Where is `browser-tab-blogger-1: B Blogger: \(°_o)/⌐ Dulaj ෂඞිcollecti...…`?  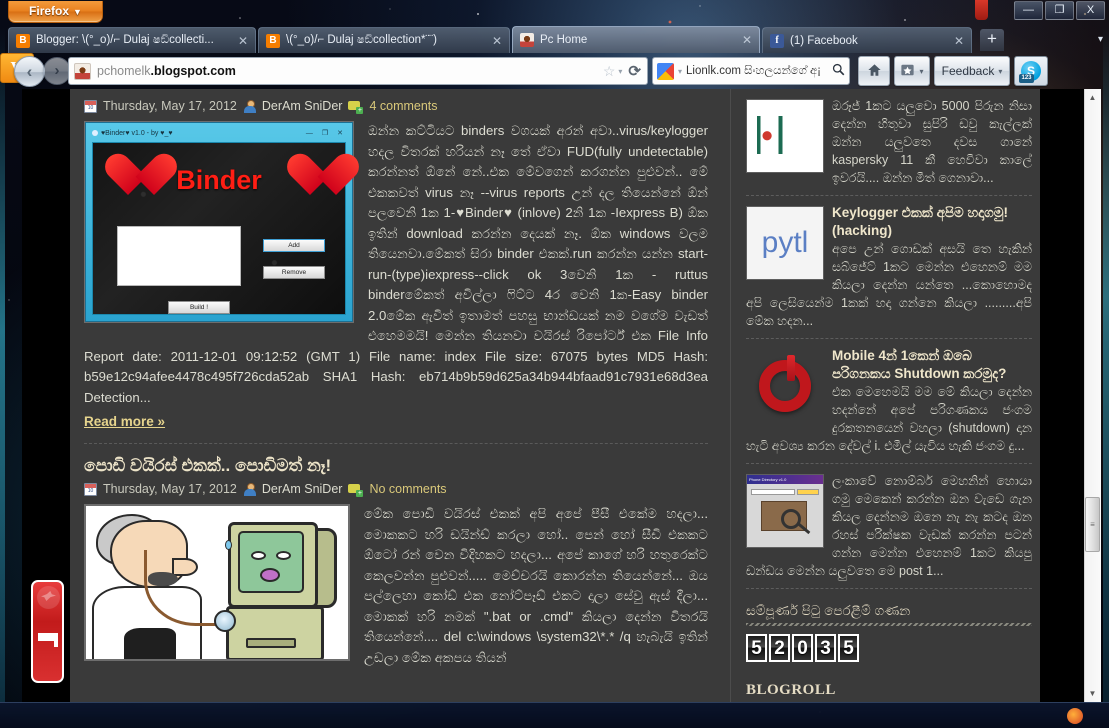
browser-tab-blogger-1: B Blogger: \(°_o)/⌐ Dulaj ෂඞිcollecti...… is located at coordinates (132, 40).